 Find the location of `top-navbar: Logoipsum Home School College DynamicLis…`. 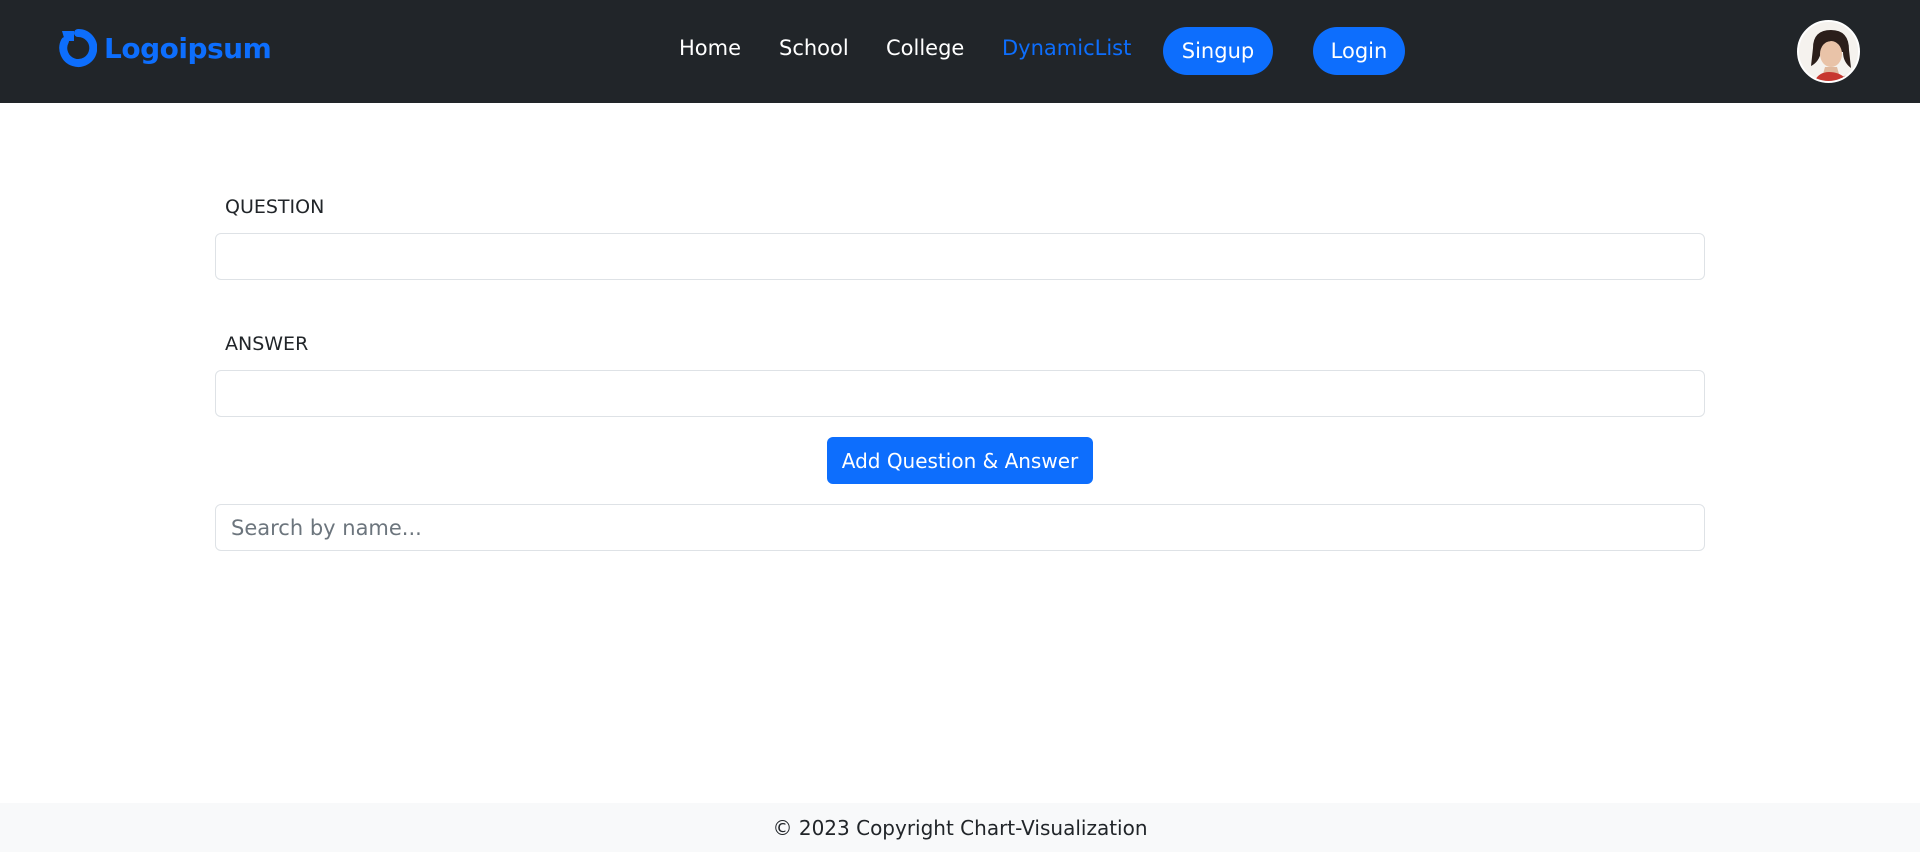

top-navbar: Logoipsum Home School College DynamicLis… is located at coordinates (960, 51).